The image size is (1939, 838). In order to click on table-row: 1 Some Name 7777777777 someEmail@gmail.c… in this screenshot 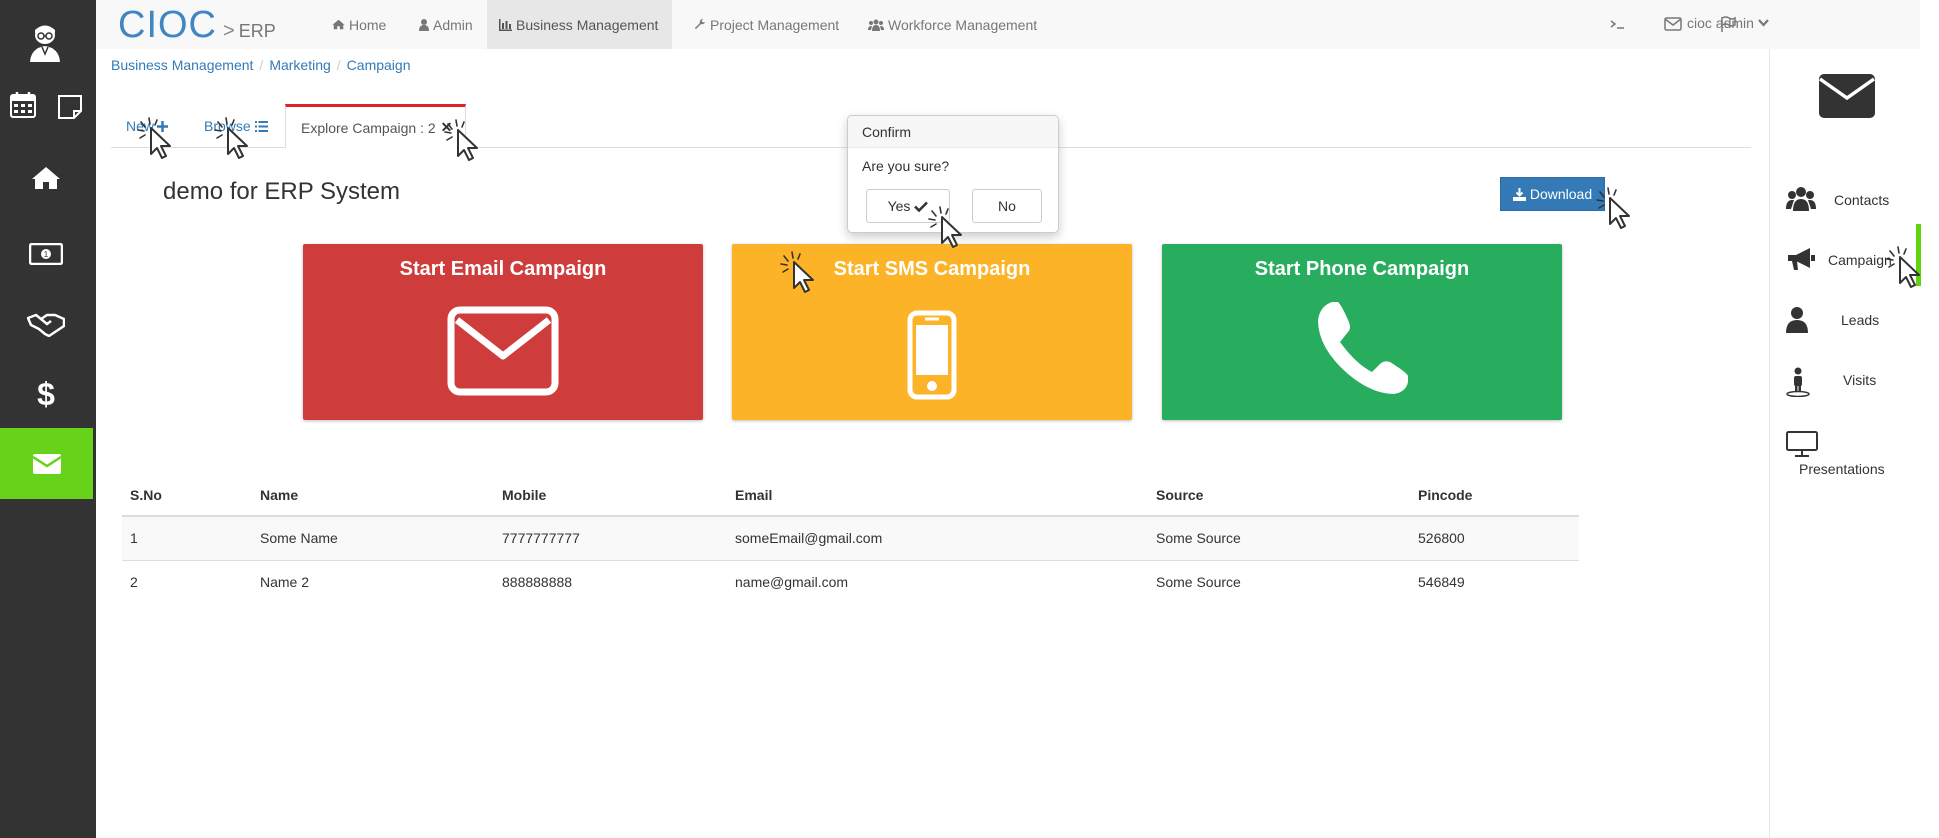, I will do `click(850, 538)`.